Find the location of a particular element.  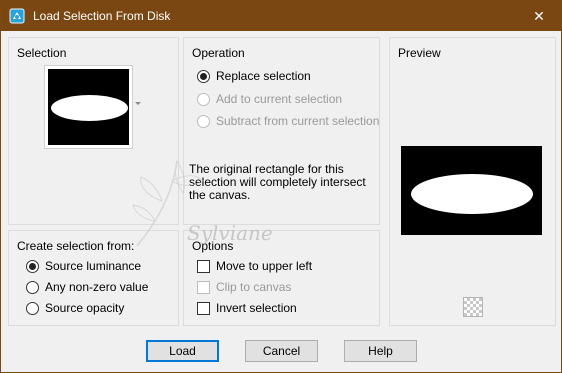

checkbox-label: Invert selection is located at coordinates (256, 308).